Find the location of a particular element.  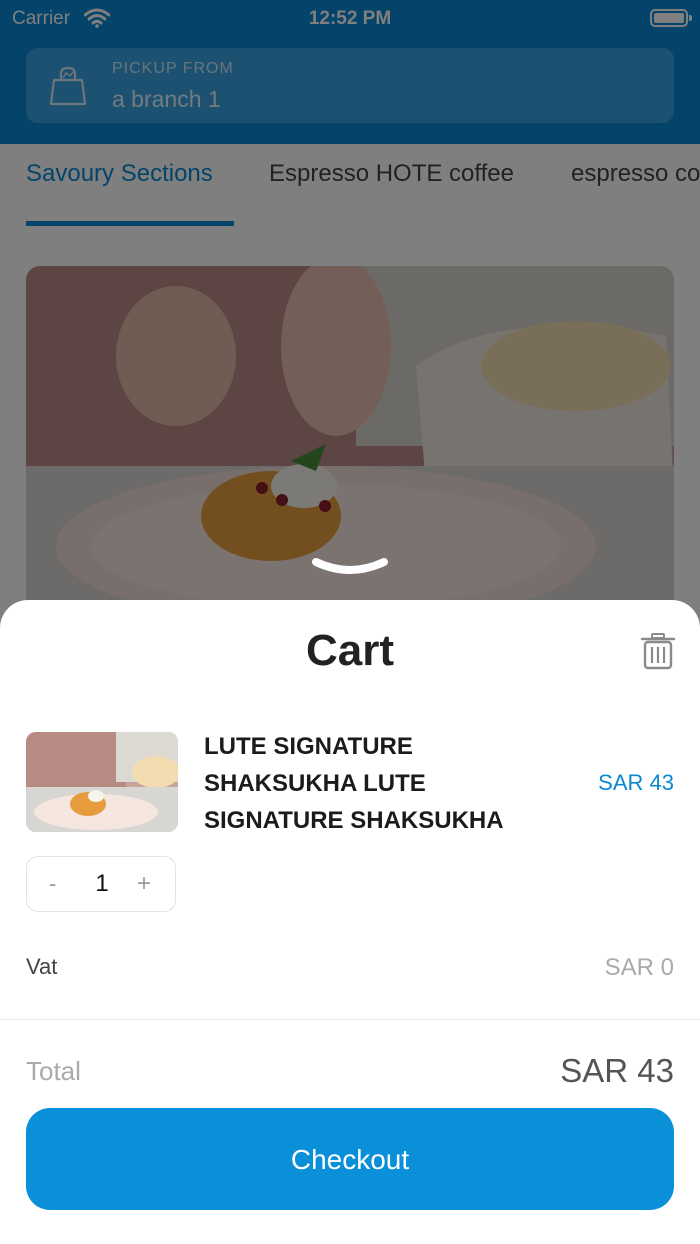

checkout-button: Checkout is located at coordinates (350, 1159).